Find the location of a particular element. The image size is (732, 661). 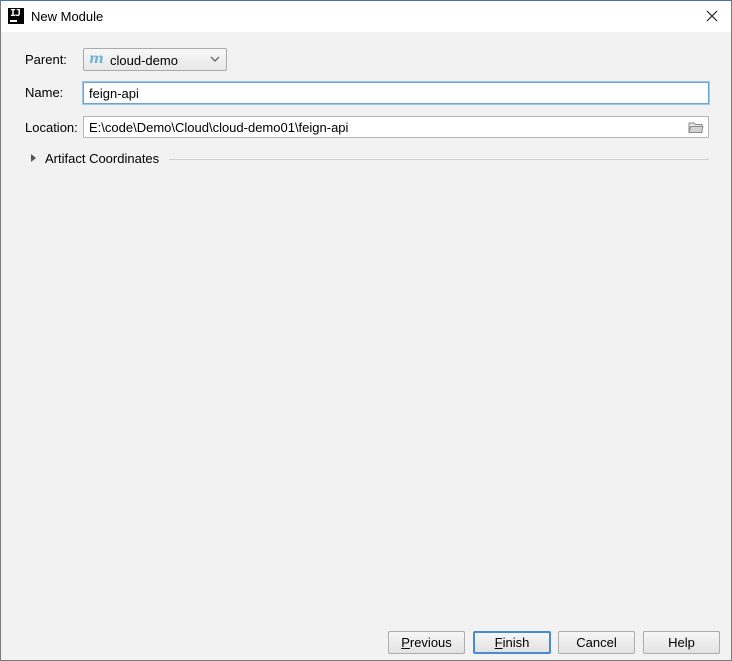

help-button: Help is located at coordinates (681, 642).